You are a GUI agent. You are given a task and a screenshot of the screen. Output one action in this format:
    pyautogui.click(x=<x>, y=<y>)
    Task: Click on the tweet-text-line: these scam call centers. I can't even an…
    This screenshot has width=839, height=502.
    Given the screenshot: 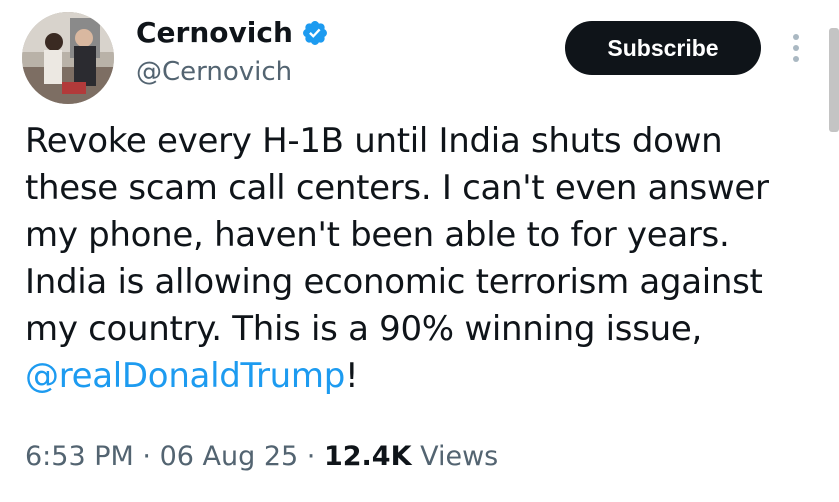 What is the action you would take?
    pyautogui.click(x=397, y=188)
    